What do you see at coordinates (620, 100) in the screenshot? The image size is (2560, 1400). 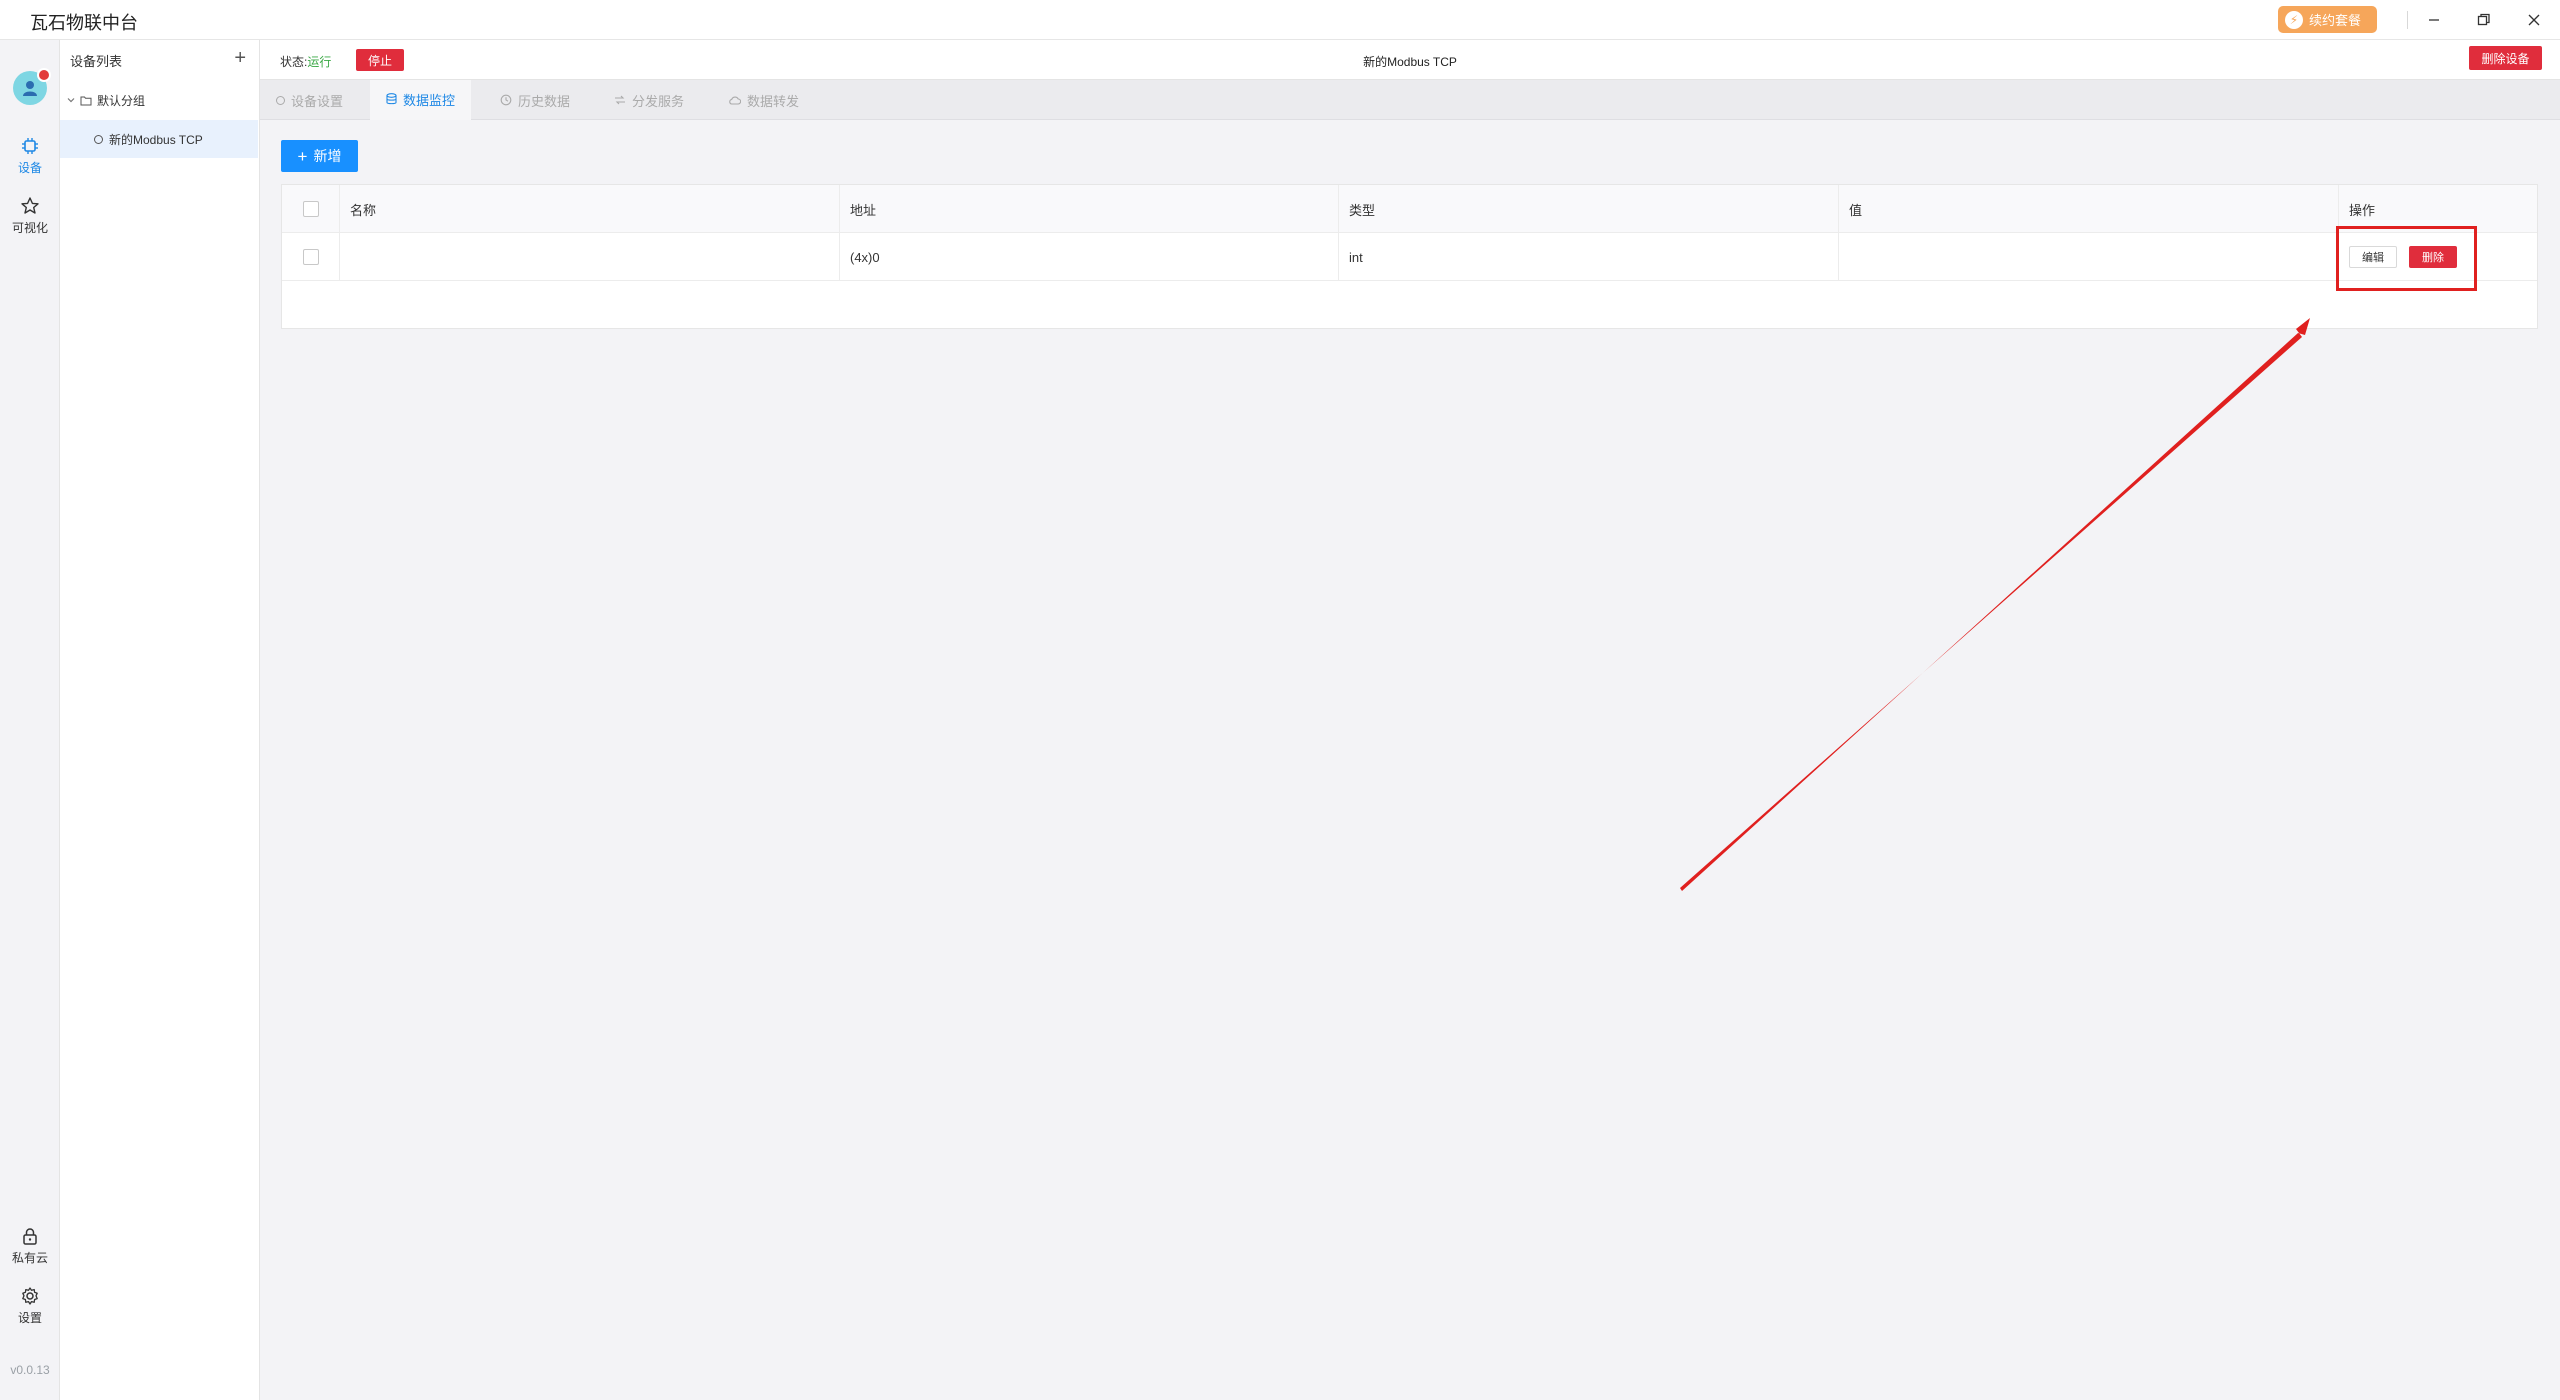 I see `share-icon` at bounding box center [620, 100].